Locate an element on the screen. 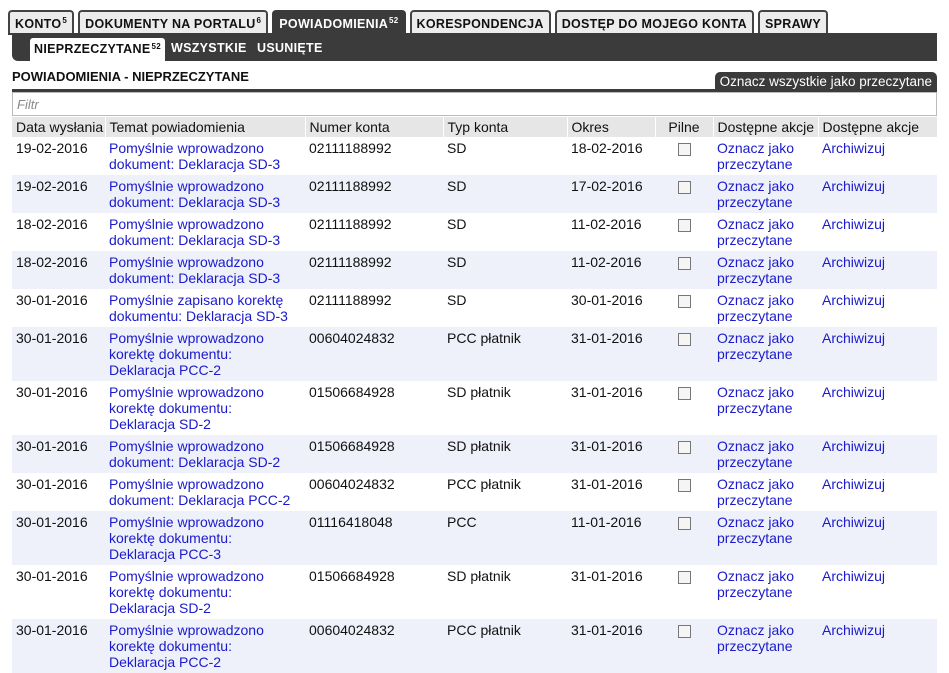 The width and height of the screenshot is (949, 673). tab-dokumenty-na-portalu: DOKUMENTY NA PORTALU6 is located at coordinates (173, 22).